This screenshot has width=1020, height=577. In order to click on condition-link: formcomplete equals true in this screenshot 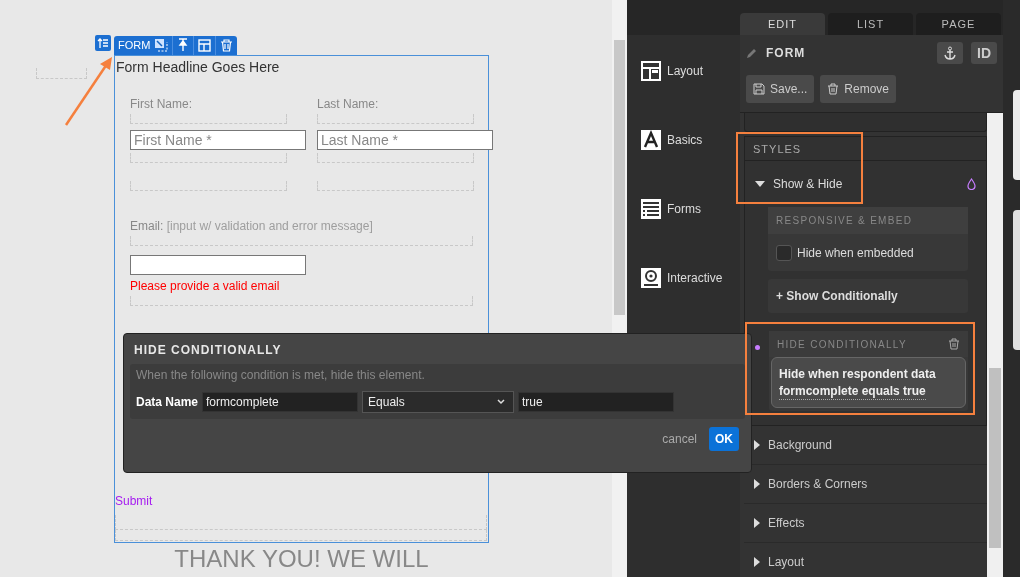, I will do `click(852, 391)`.